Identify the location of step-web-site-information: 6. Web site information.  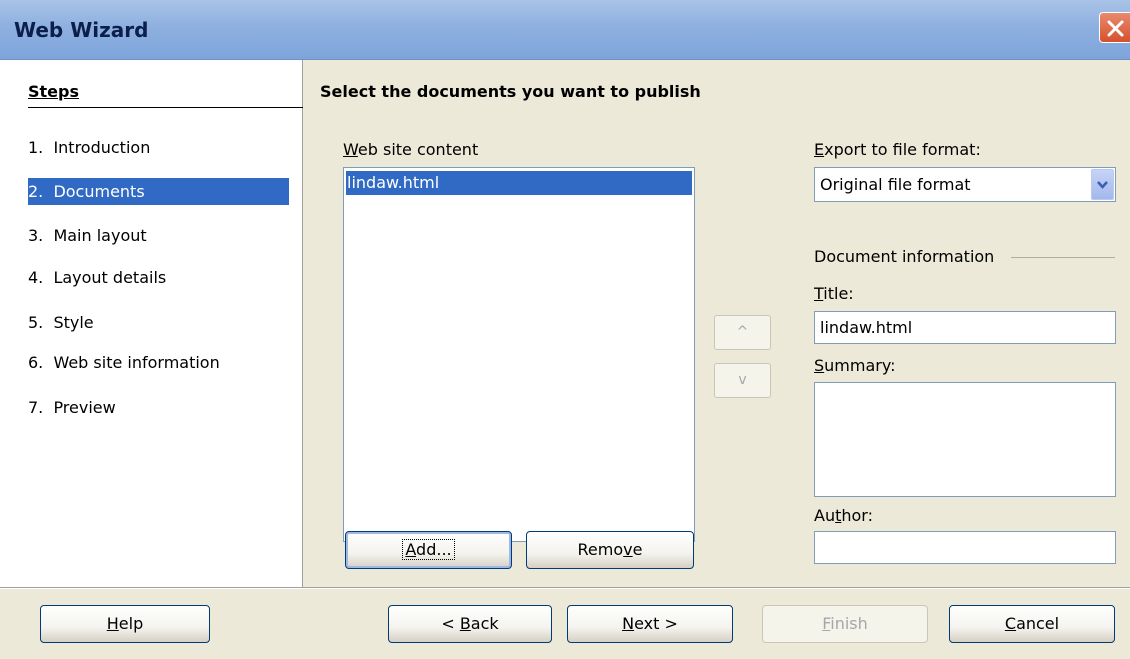
(158, 362).